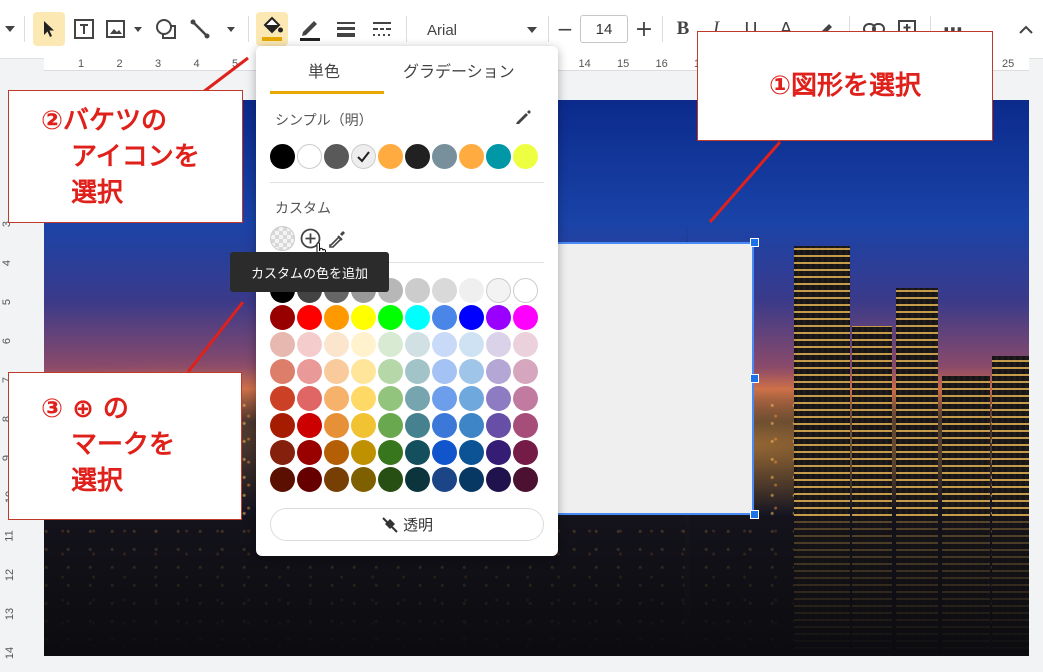 The image size is (1043, 672). What do you see at coordinates (654, 378) in the screenshot?
I see `selected-rectangle-shape` at bounding box center [654, 378].